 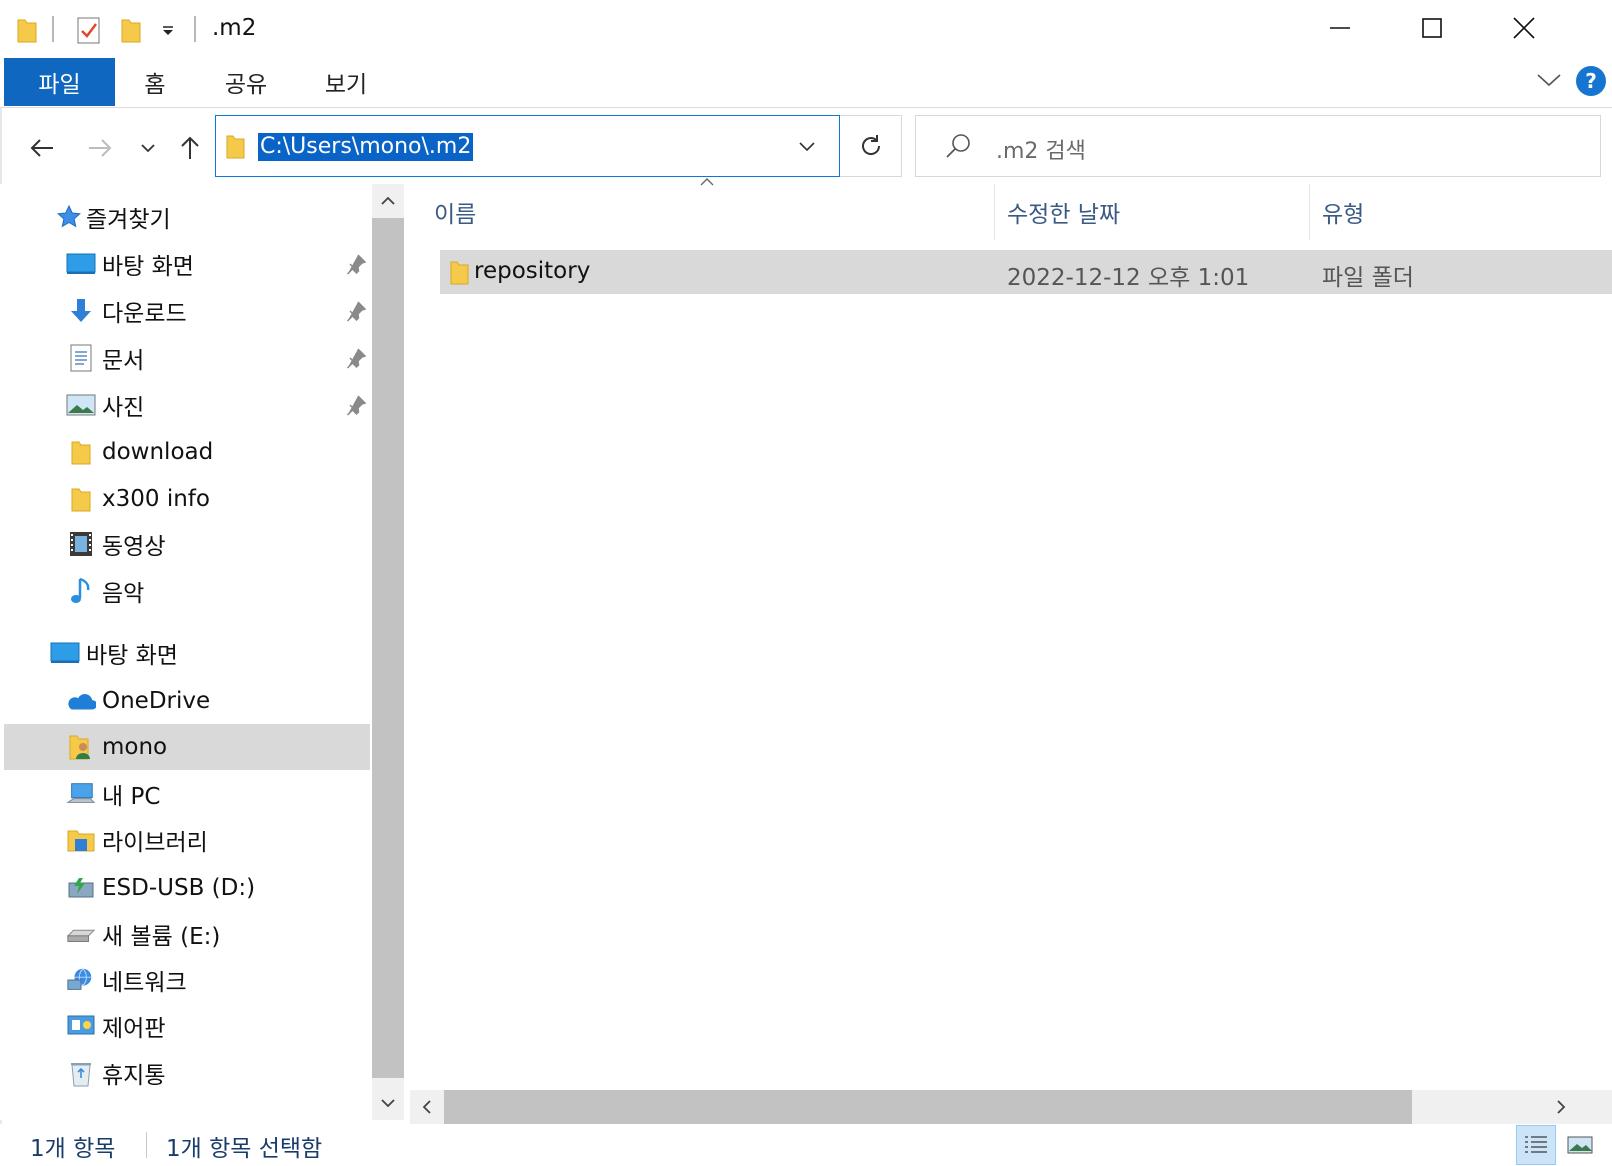 What do you see at coordinates (1258, 146) in the screenshot?
I see `search-box: .m2 검색` at bounding box center [1258, 146].